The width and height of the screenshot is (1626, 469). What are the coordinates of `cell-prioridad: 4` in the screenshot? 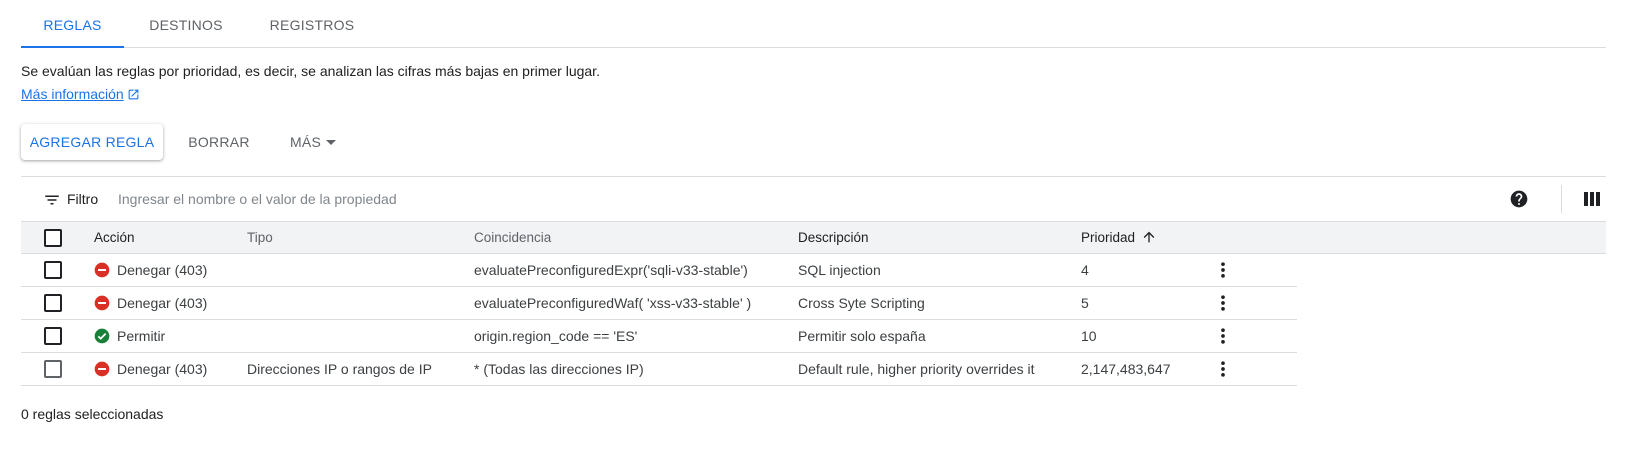 It's located at (1085, 270).